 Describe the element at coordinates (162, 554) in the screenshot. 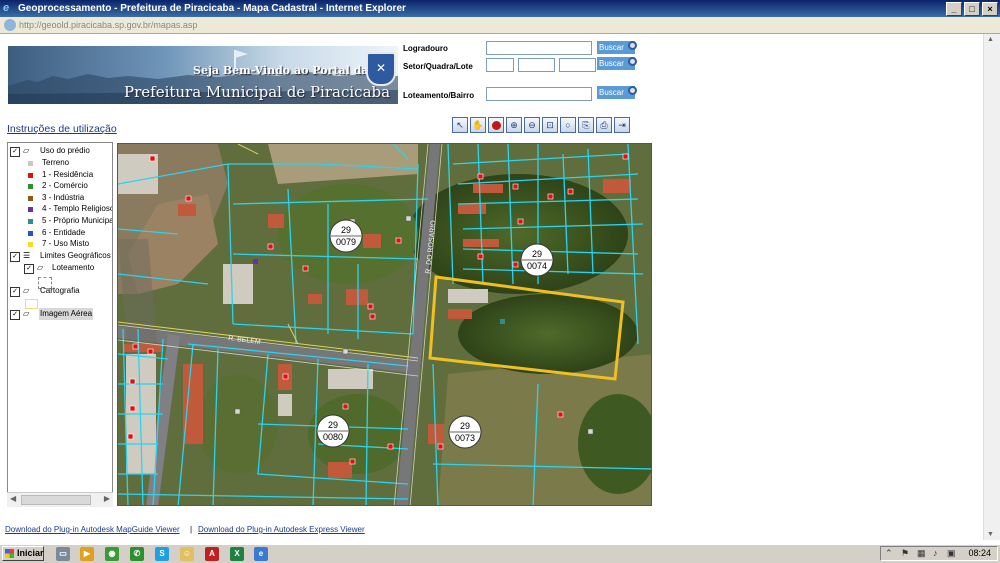

I see `skype-icon: S` at that location.